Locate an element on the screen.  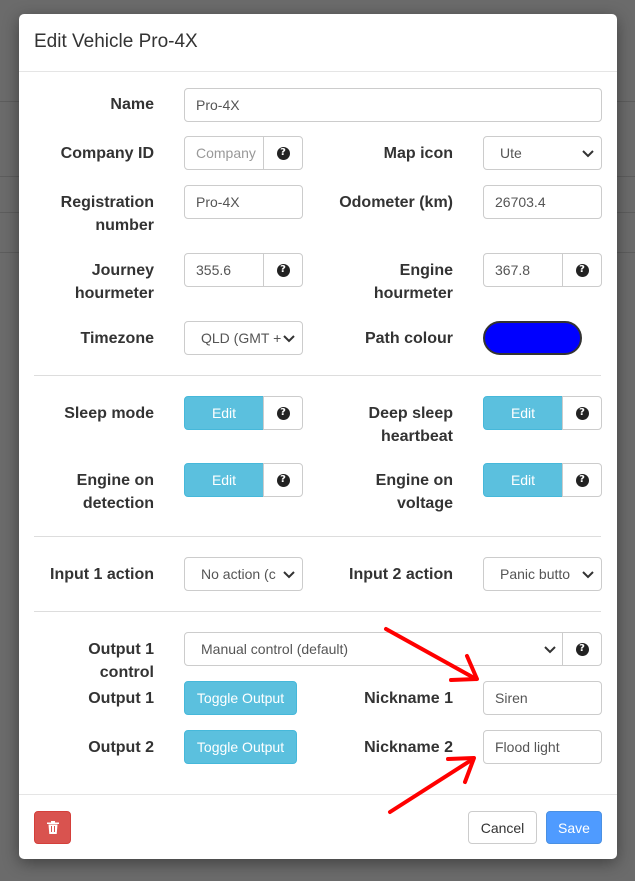
odometer-input: 26703.4 is located at coordinates (542, 202).